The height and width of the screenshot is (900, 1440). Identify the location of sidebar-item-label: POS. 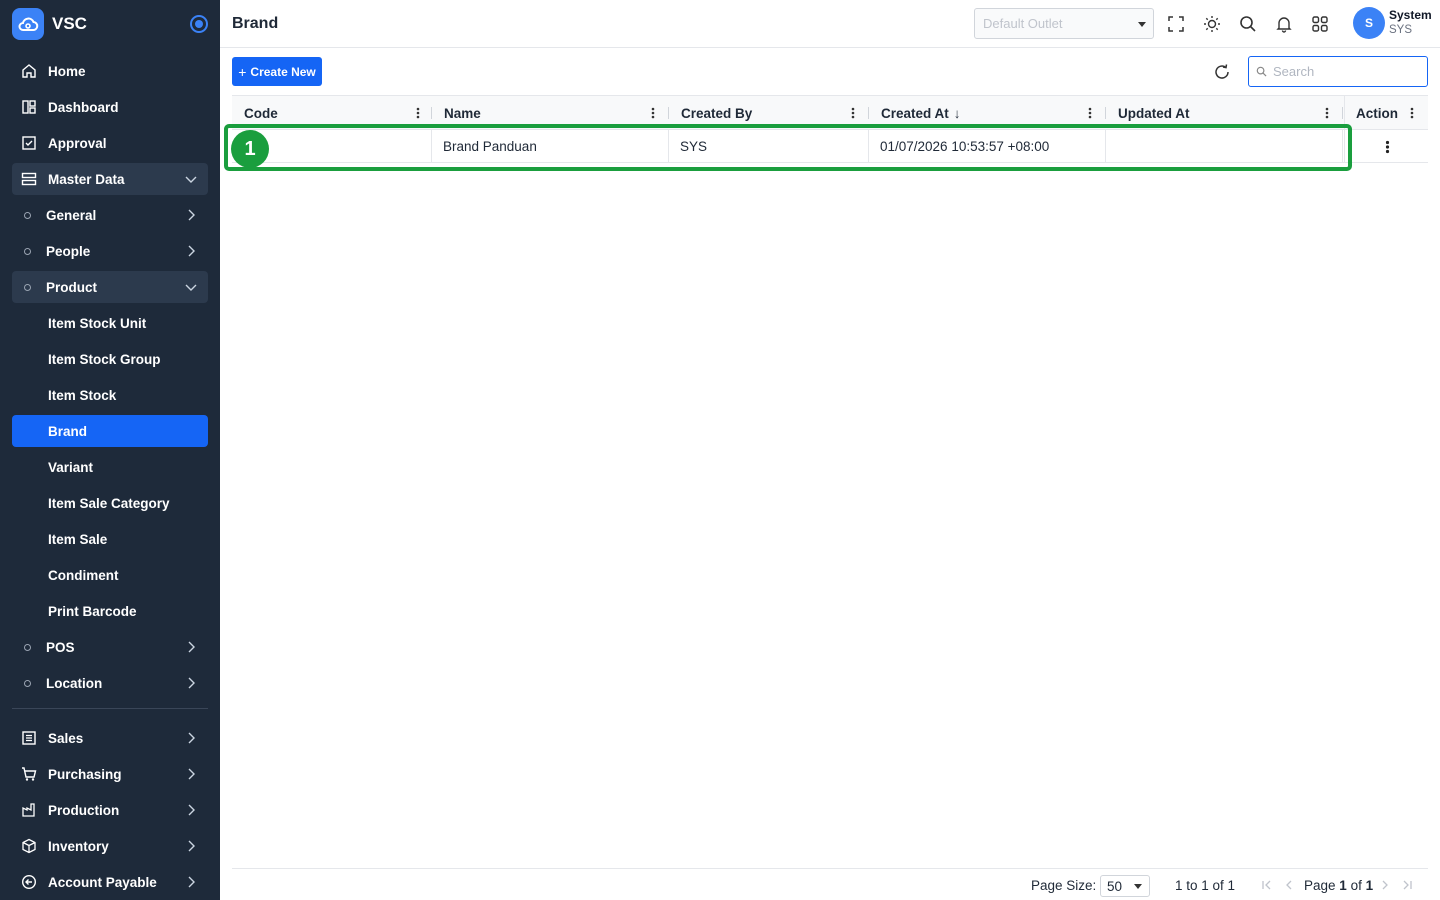
(60, 647).